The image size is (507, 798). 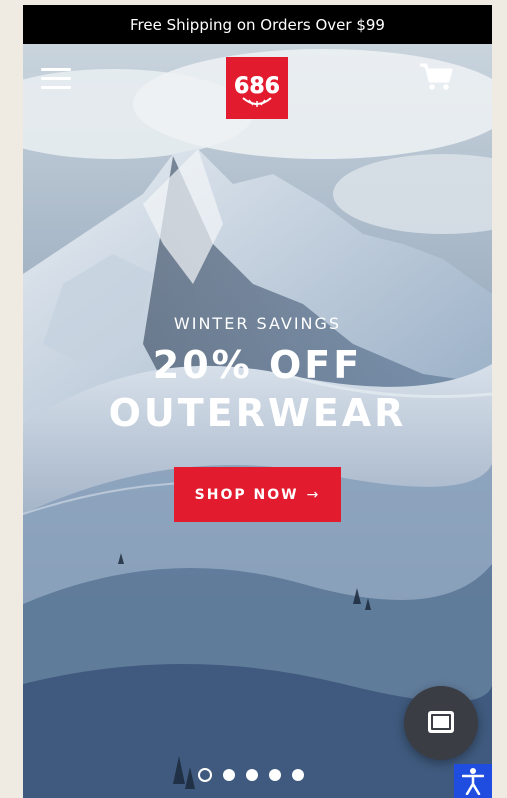 What do you see at coordinates (246, 494) in the screenshot?
I see `shop-now-label: SHOP NOW` at bounding box center [246, 494].